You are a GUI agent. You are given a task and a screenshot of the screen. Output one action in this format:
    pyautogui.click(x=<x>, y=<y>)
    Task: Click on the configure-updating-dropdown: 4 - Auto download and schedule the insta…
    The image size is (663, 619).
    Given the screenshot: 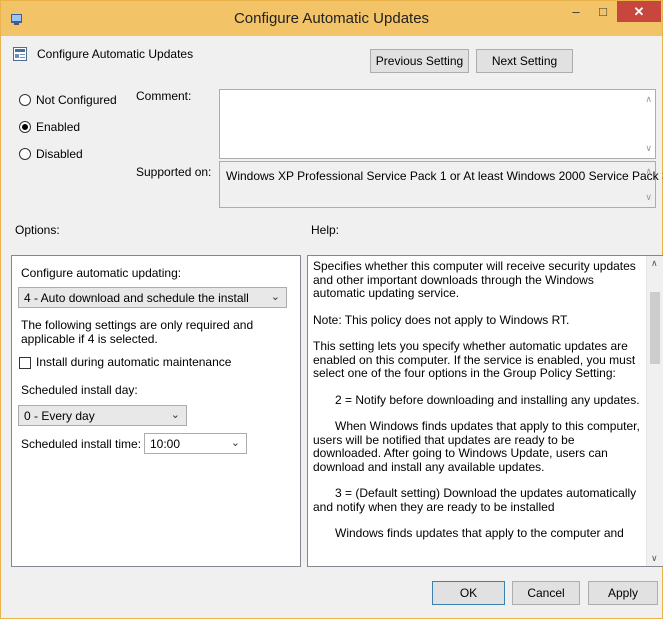 What is the action you would take?
    pyautogui.click(x=152, y=297)
    